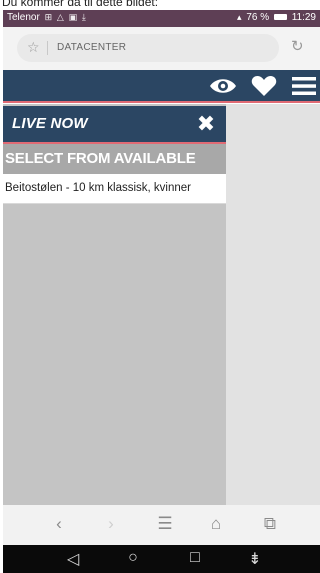 This screenshot has height=573, width=320. I want to click on url-divider, so click(47, 48).